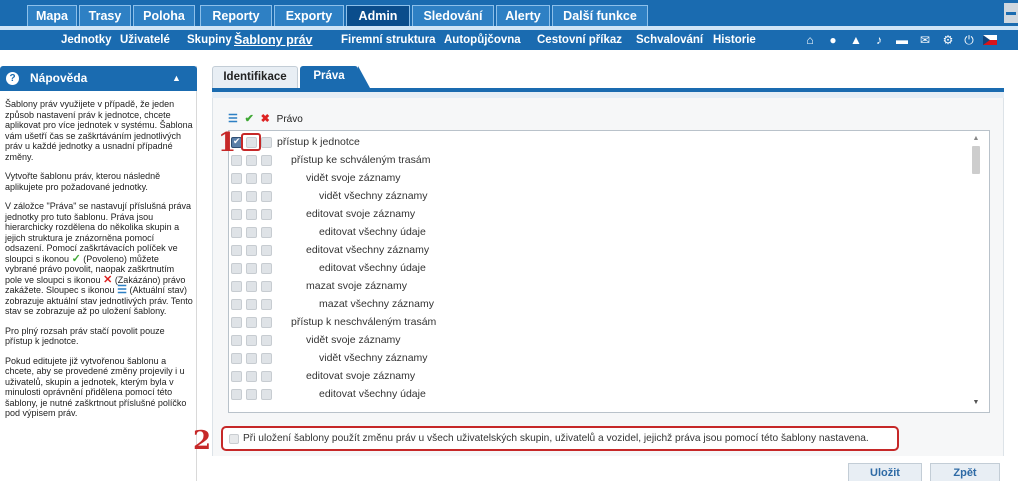 The width and height of the screenshot is (1018, 481). Describe the element at coordinates (364, 322) in the screenshot. I see `rights-row-label: přístup k neschváleným trasám` at that location.